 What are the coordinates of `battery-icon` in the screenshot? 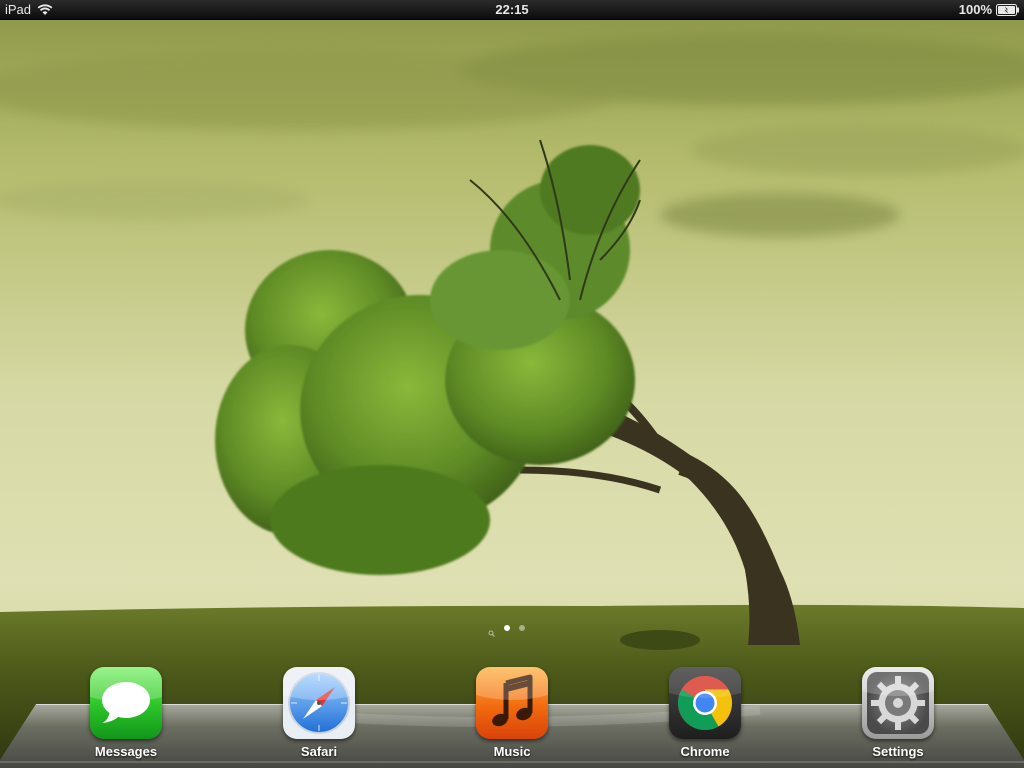 It's located at (1008, 9).